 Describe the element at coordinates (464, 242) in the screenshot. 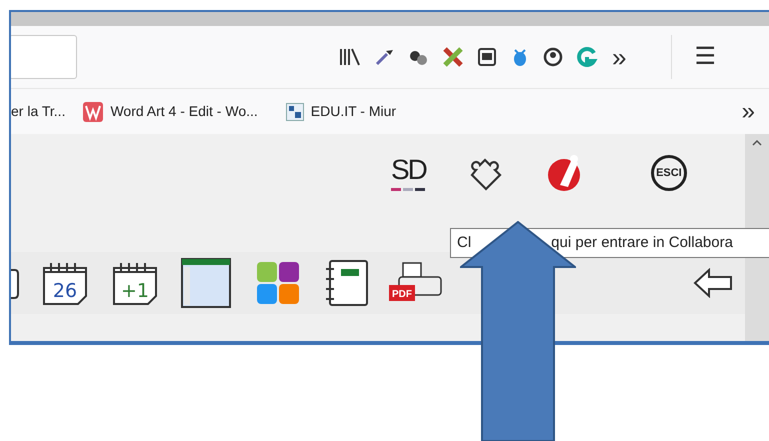

I see `tooltip-text: Cl` at that location.